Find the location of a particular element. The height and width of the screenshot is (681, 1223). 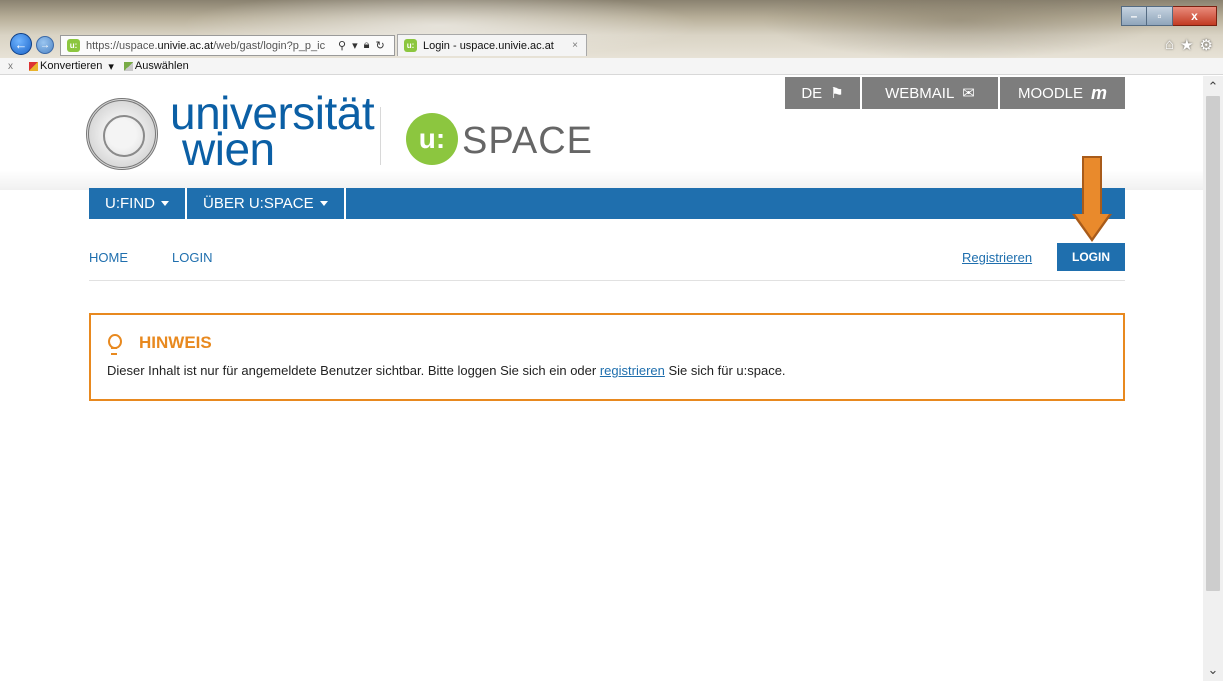

tab-title: Login - uspace.univie.ac.at is located at coordinates (488, 45).